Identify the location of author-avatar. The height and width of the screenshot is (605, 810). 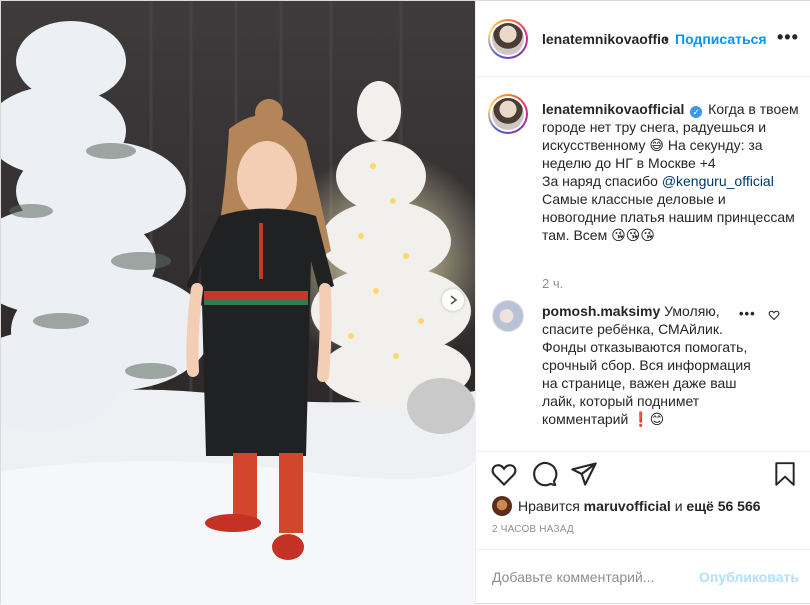
(508, 39).